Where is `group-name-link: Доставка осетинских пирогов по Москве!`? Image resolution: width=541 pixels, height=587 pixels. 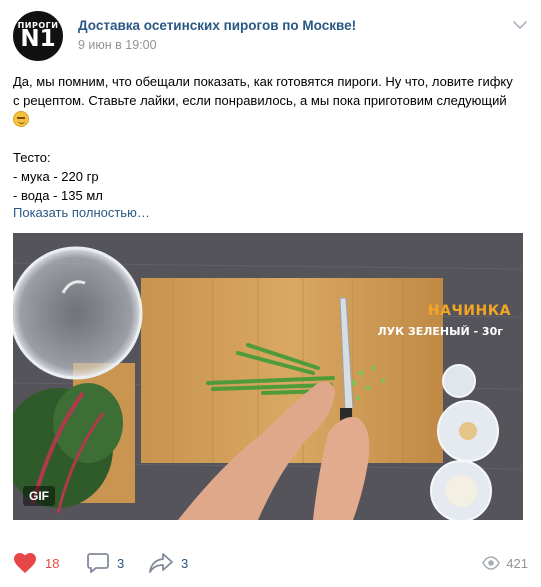
group-name-link: Доставка осетинских пирогов по Москве! is located at coordinates (217, 25).